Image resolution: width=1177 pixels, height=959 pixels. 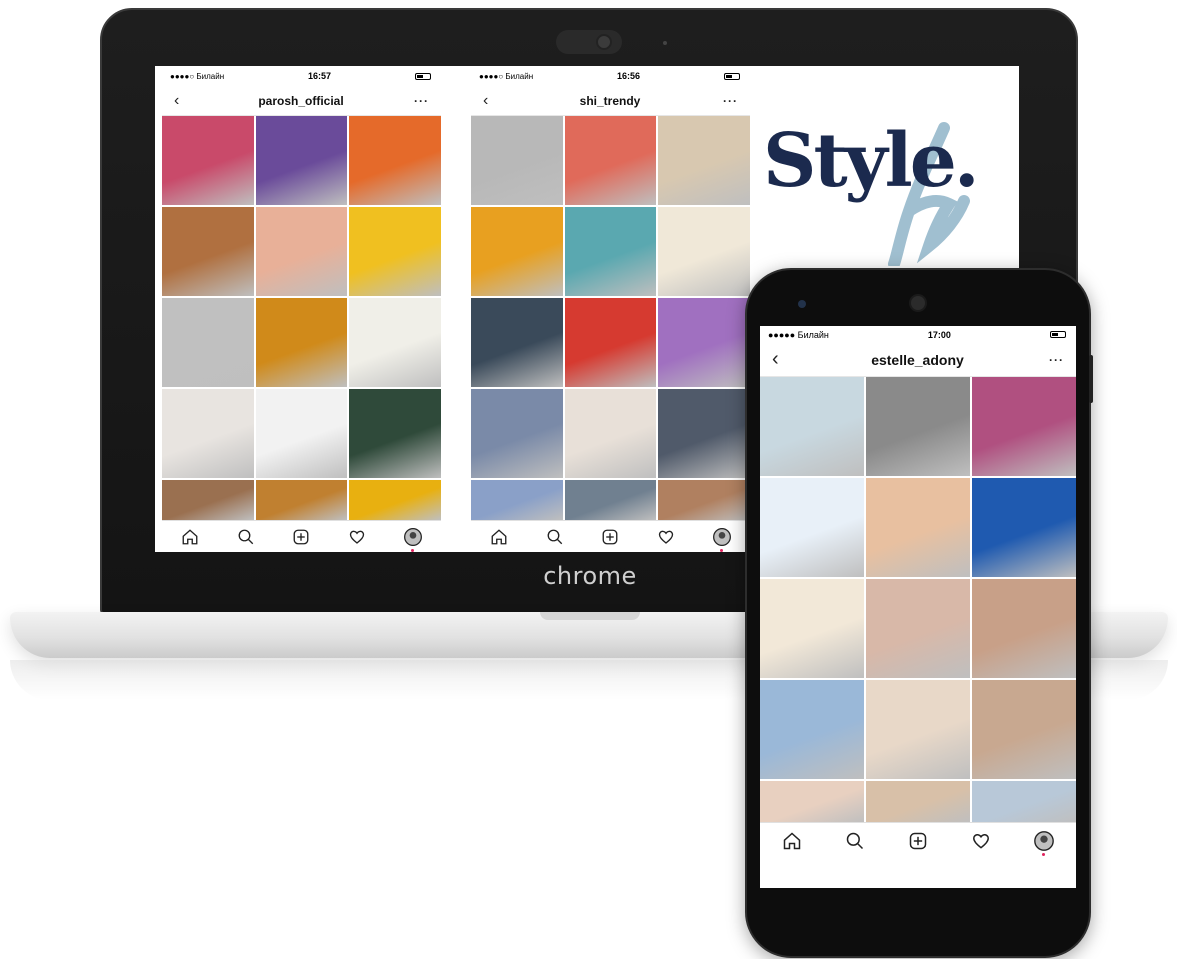 I want to click on status-bar: ●●●●● Билайн 17:00, so click(x=918, y=334).